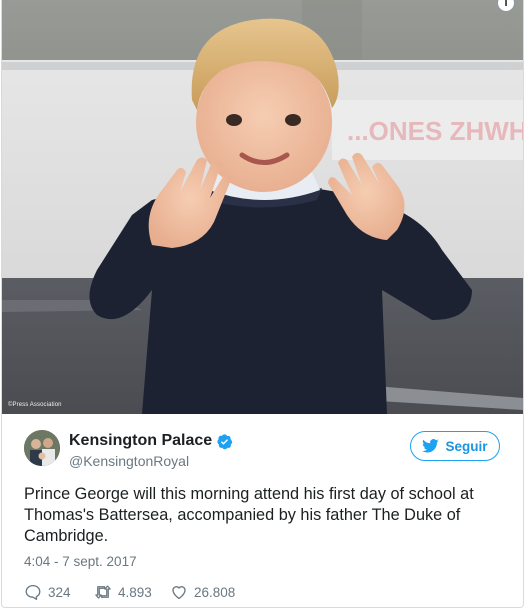 This screenshot has width=527, height=609. What do you see at coordinates (431, 446) in the screenshot?
I see `twitter-bird-icon` at bounding box center [431, 446].